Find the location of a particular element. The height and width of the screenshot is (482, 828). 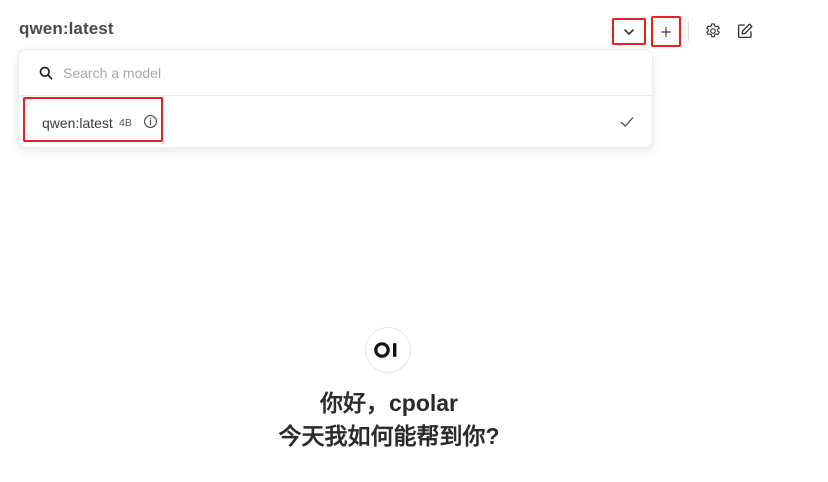

model-search-input is located at coordinates (343, 73).